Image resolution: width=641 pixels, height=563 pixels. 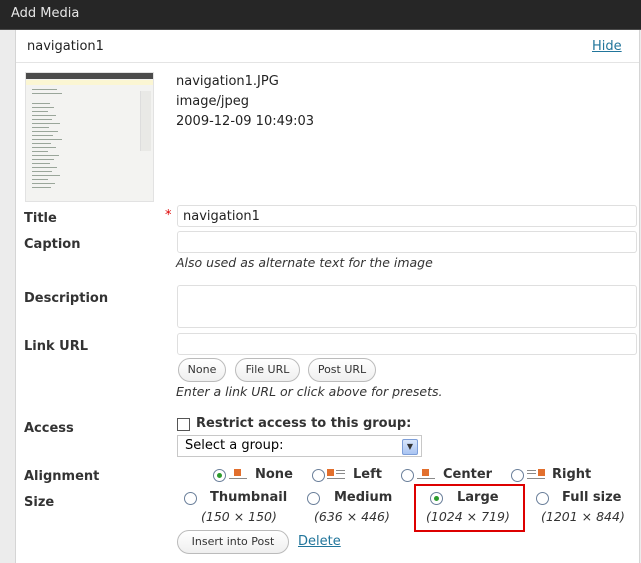 I want to click on align-none-radio, so click(x=219, y=475).